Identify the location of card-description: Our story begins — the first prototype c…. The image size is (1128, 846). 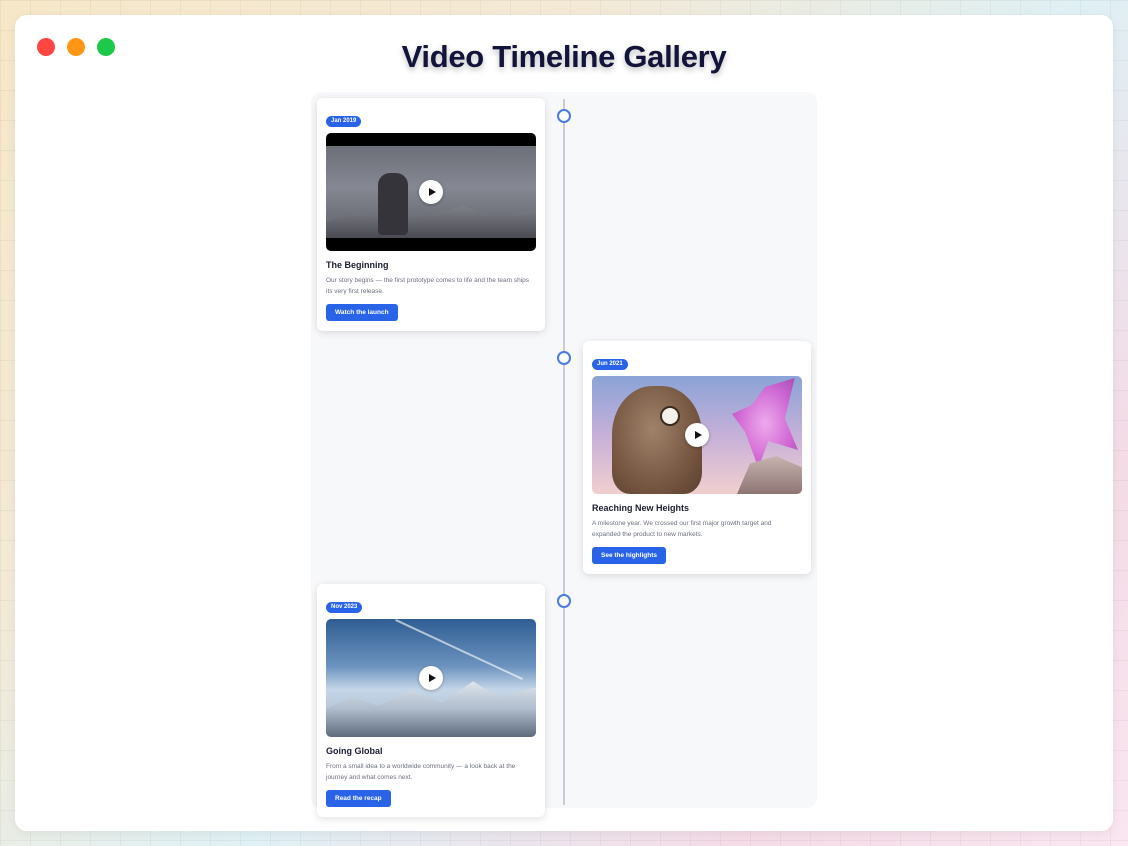
(428, 286).